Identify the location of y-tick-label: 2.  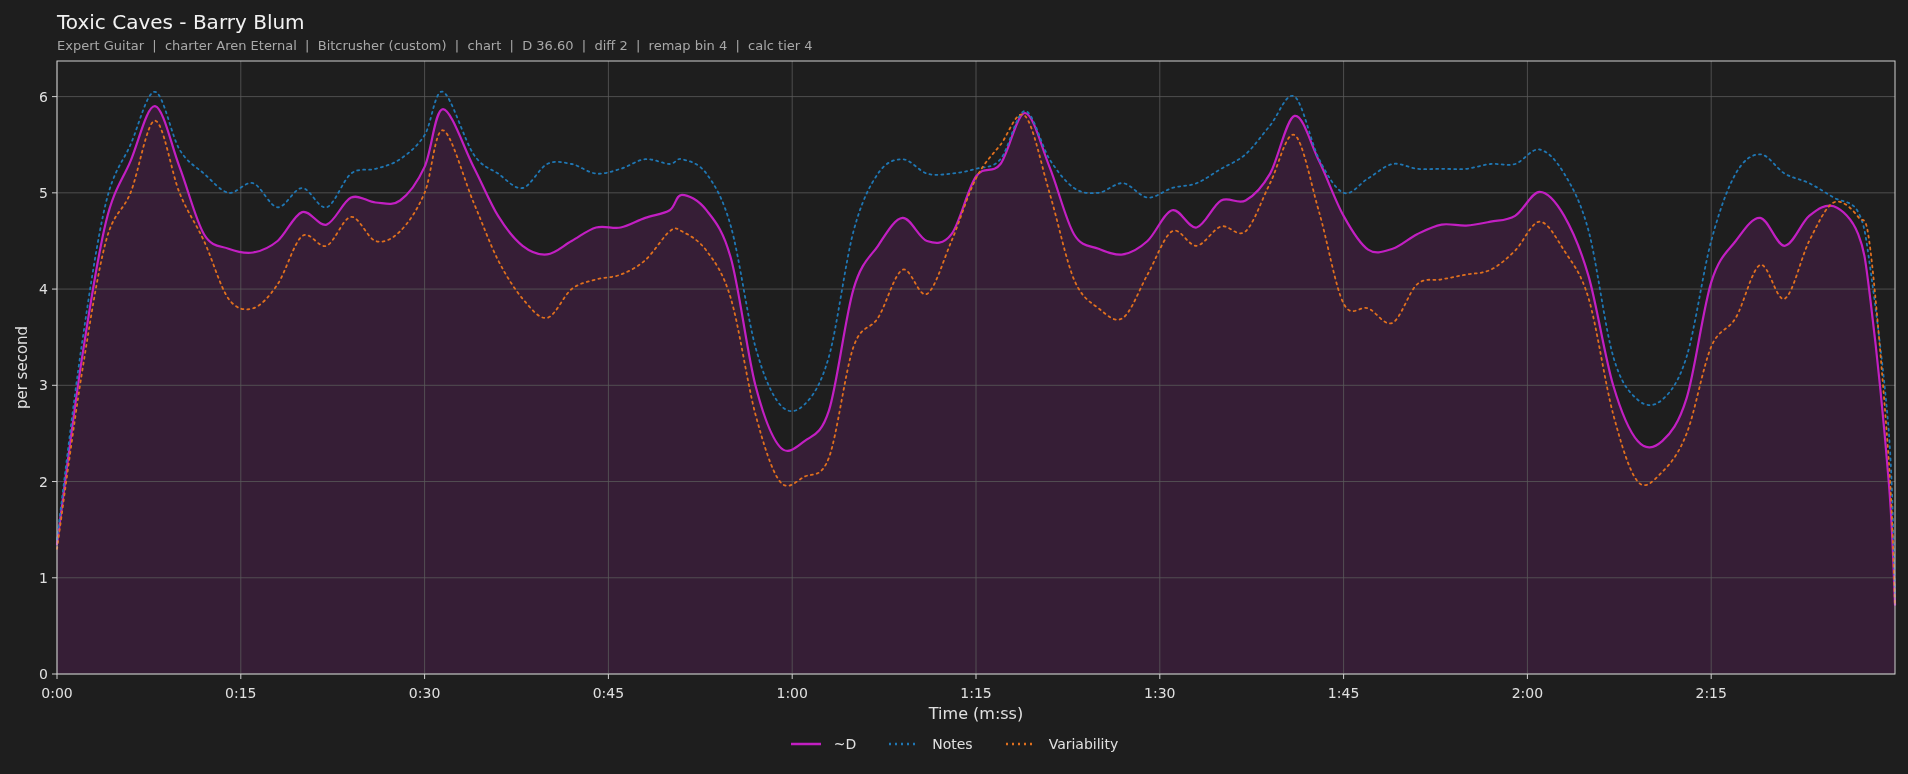
(43, 481).